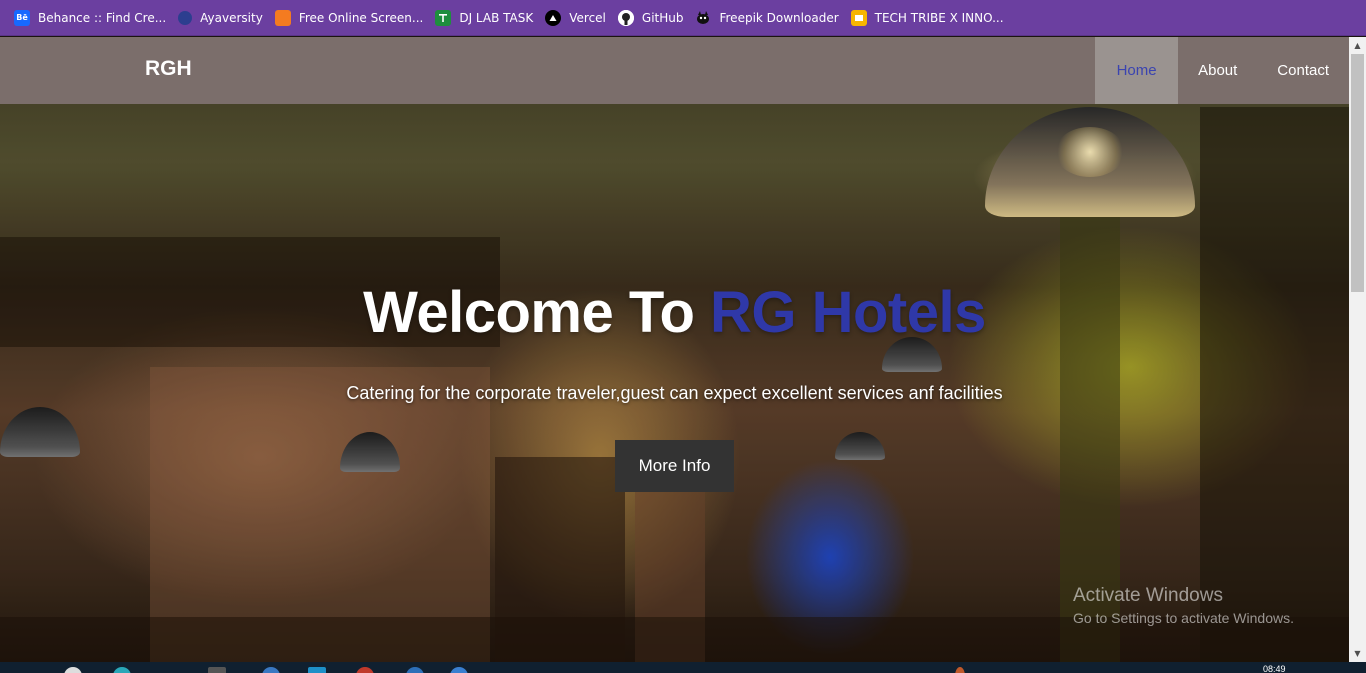 This screenshot has height=673, width=1366. I want to click on watermark-subtitle: Go to Settings to activate Windows., so click(1183, 618).